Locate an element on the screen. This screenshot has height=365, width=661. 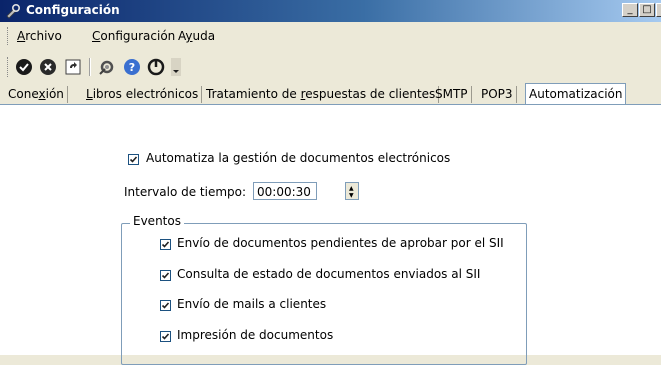
app-icon is located at coordinates (13, 11).